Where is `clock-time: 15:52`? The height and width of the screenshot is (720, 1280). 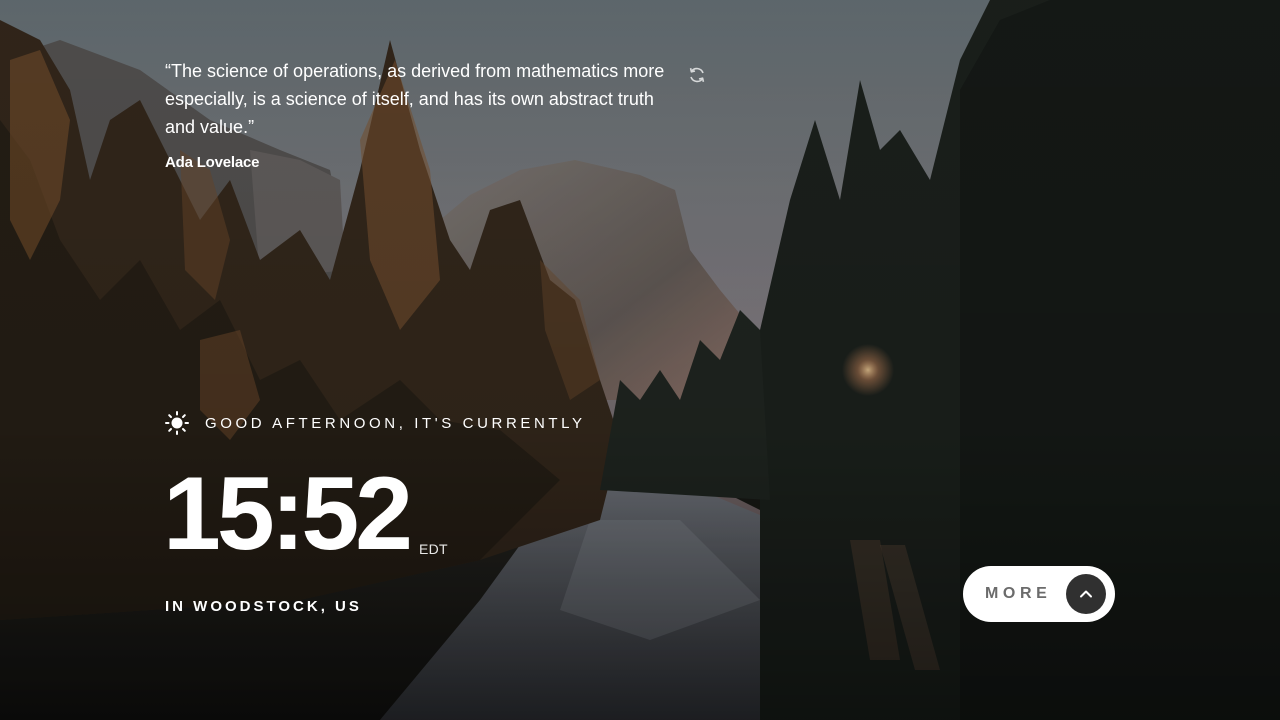 clock-time: 15:52 is located at coordinates (288, 514).